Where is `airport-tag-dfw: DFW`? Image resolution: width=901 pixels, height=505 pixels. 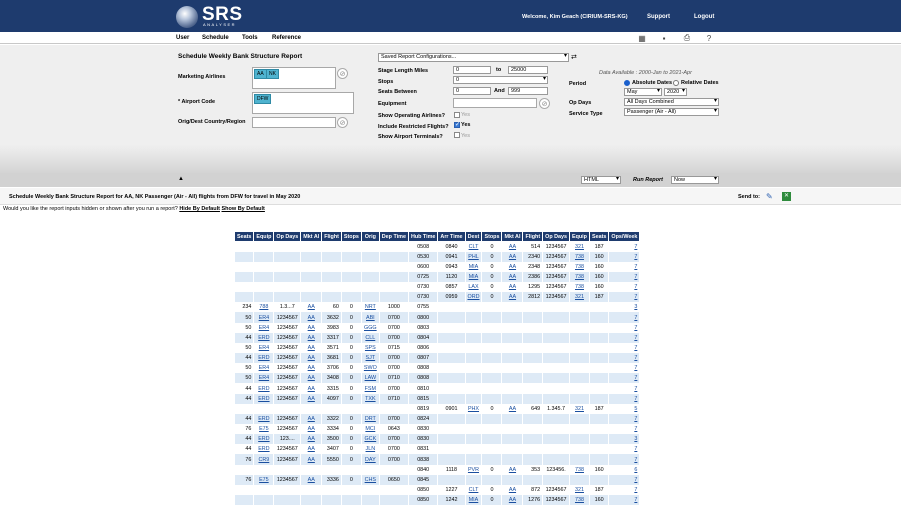 airport-tag-dfw: DFW is located at coordinates (262, 99).